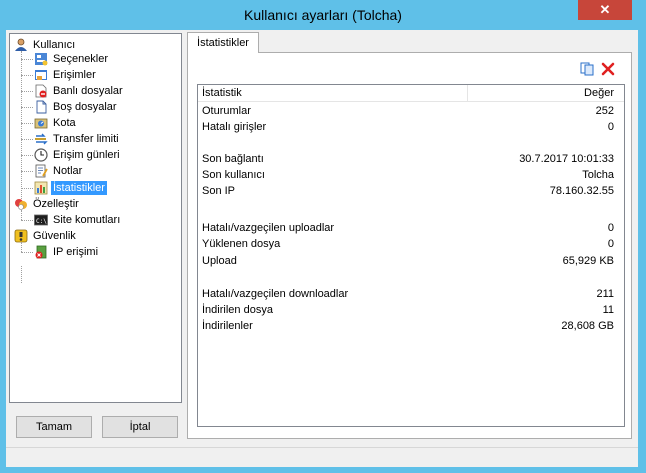 The height and width of the screenshot is (473, 646). I want to click on clock-icon, so click(41, 155).